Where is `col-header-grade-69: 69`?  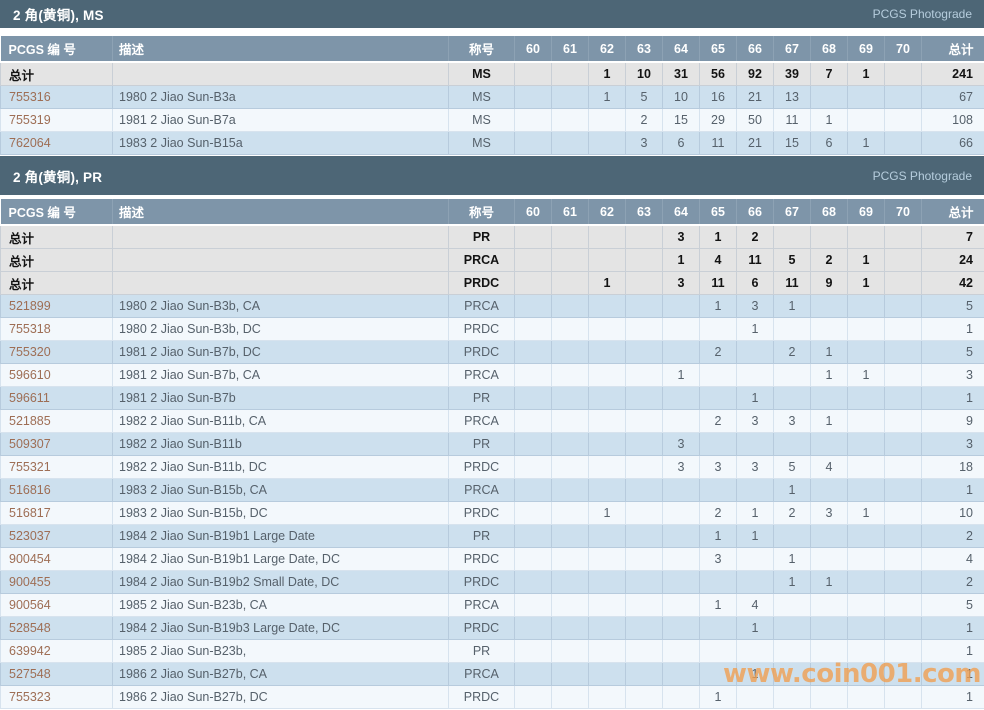
col-header-grade-69: 69 is located at coordinates (866, 212).